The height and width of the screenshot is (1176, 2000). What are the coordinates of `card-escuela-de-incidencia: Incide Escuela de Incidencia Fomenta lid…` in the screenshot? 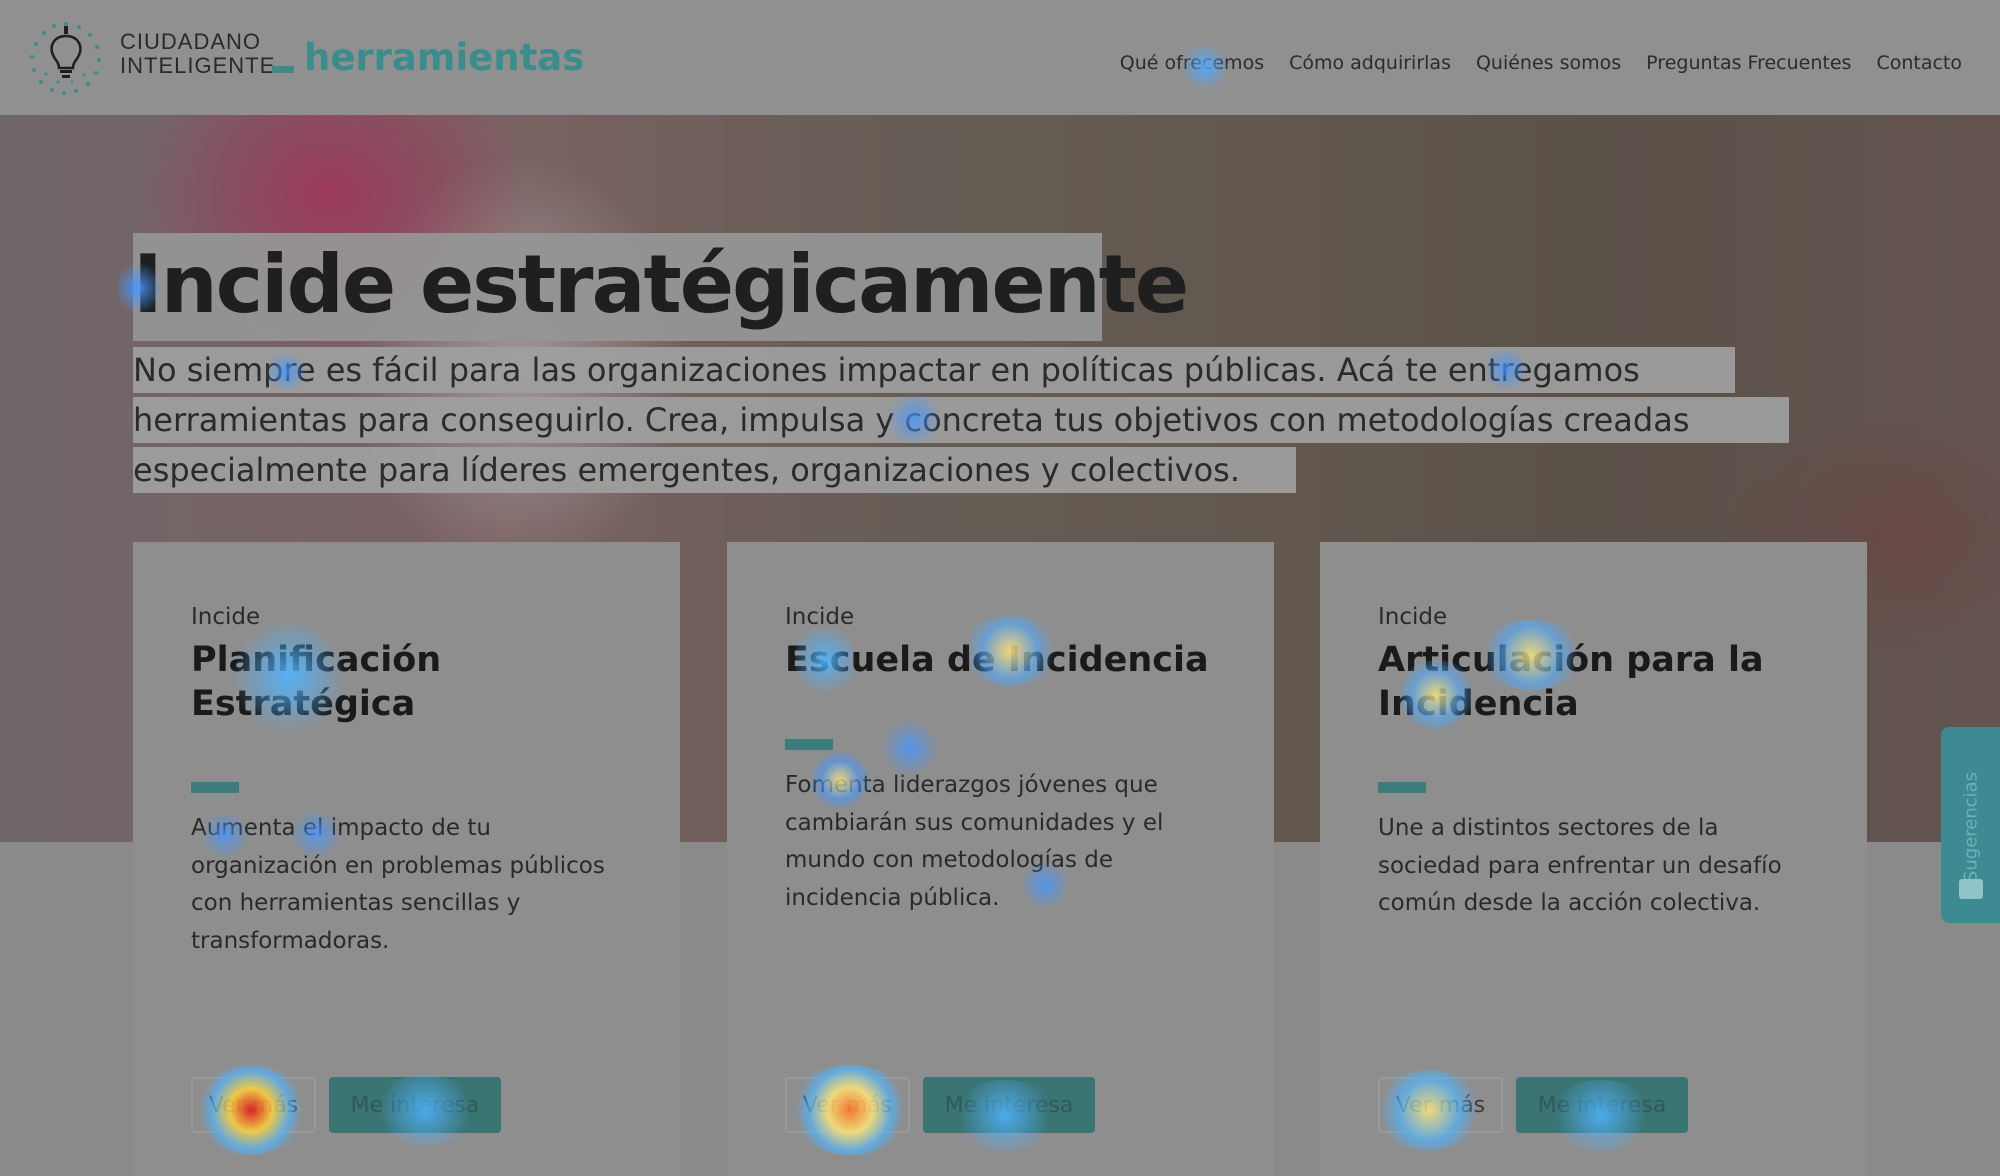 It's located at (1000, 859).